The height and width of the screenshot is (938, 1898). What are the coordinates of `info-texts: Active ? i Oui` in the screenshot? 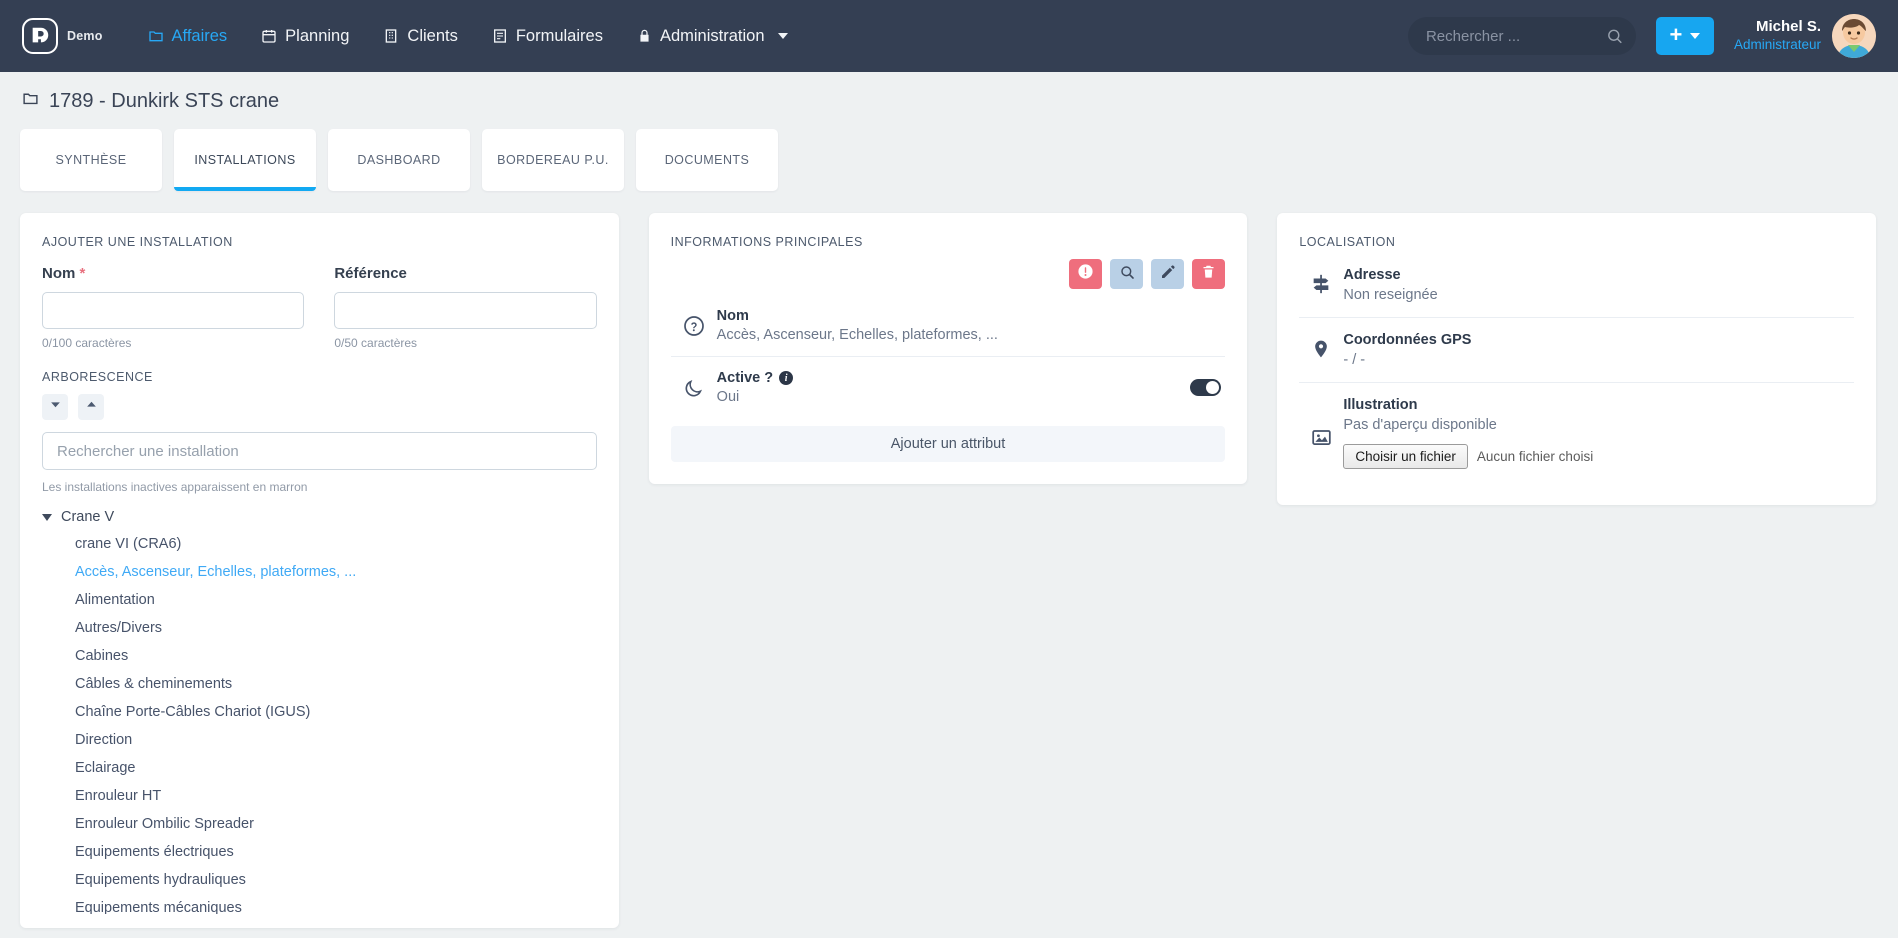 It's located at (954, 387).